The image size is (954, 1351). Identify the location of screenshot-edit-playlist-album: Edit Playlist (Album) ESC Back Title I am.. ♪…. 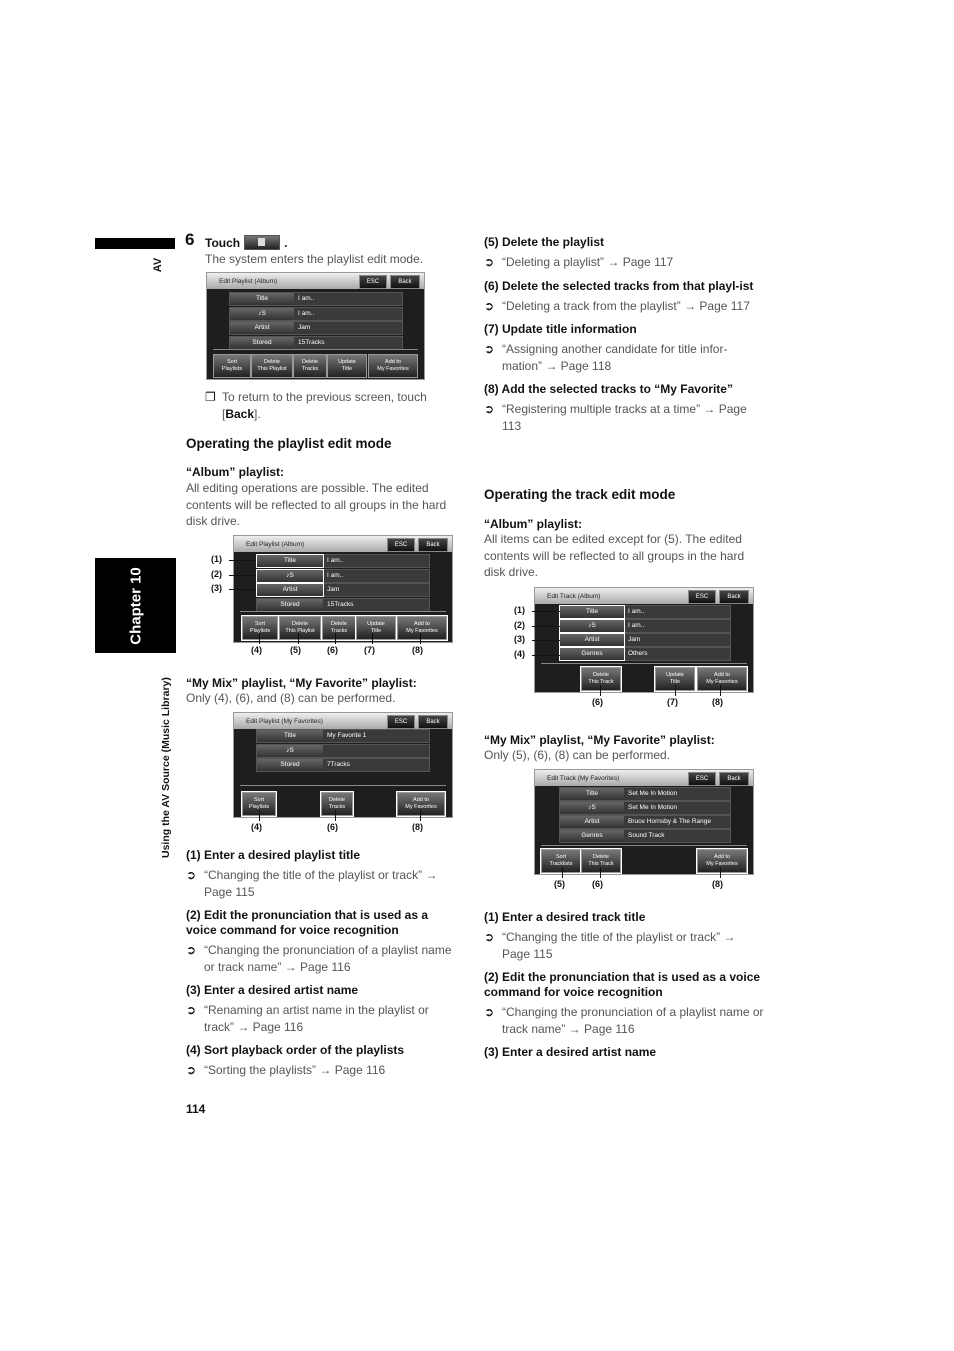
(315, 326).